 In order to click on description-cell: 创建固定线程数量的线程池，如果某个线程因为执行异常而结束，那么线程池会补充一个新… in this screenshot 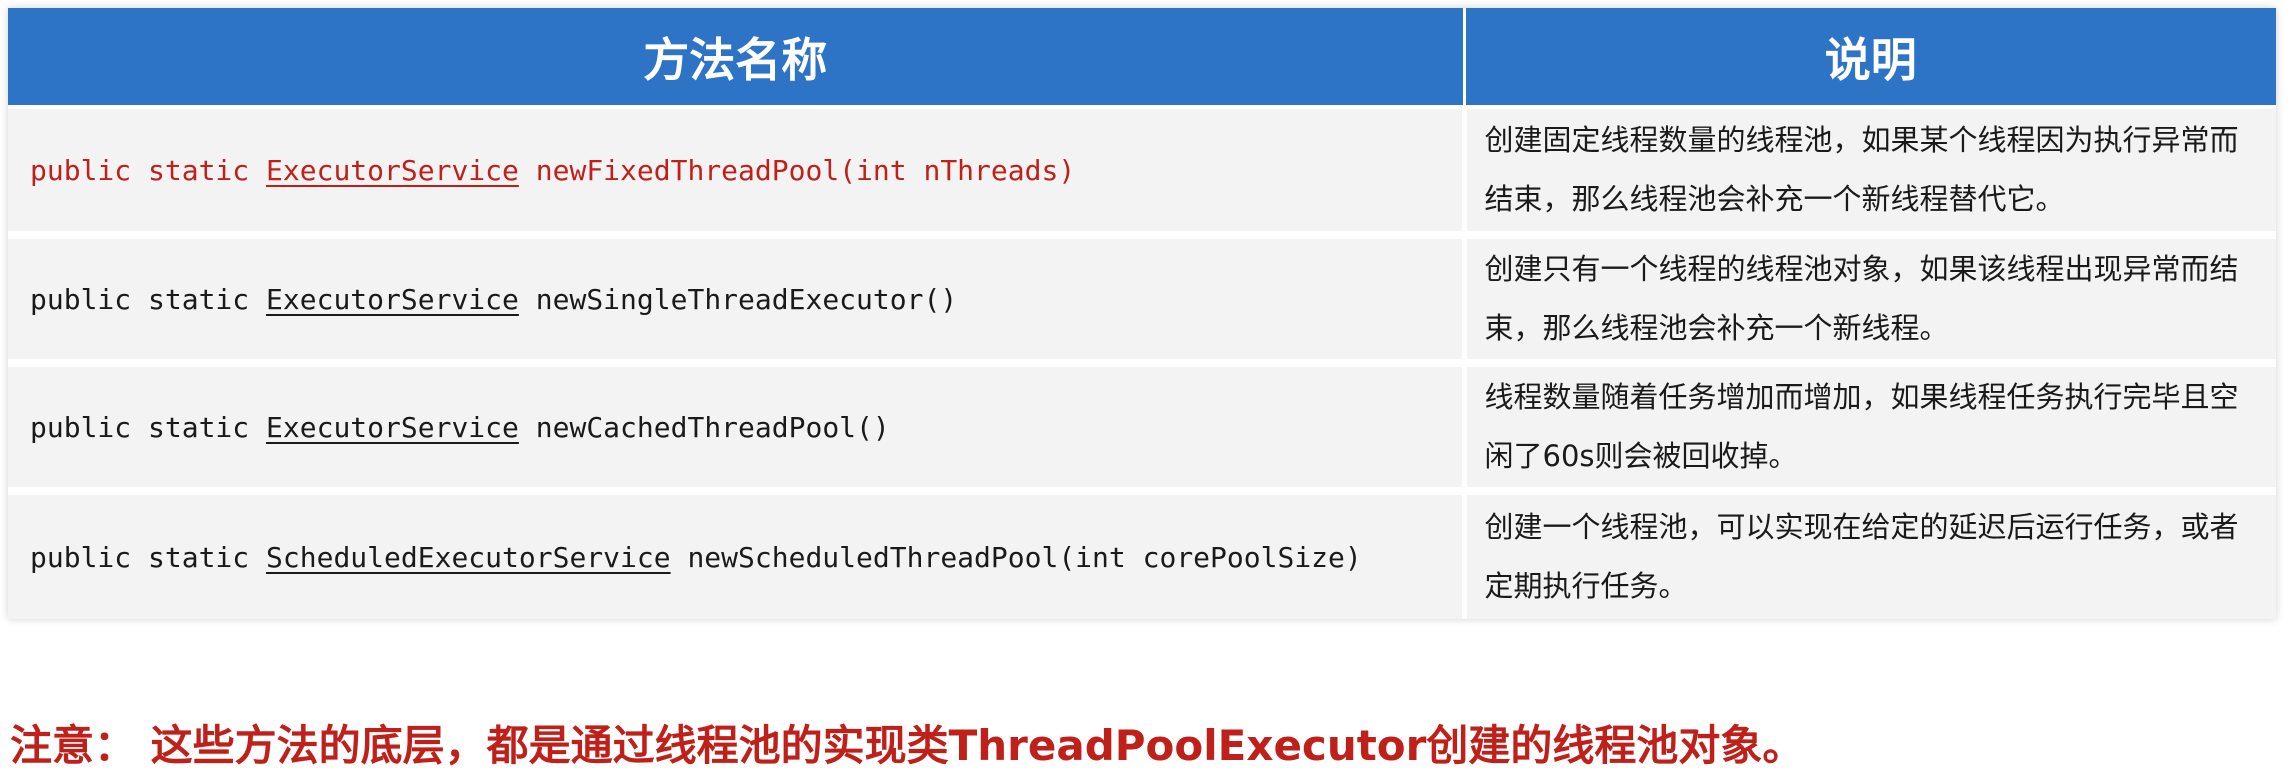, I will do `click(1870, 170)`.